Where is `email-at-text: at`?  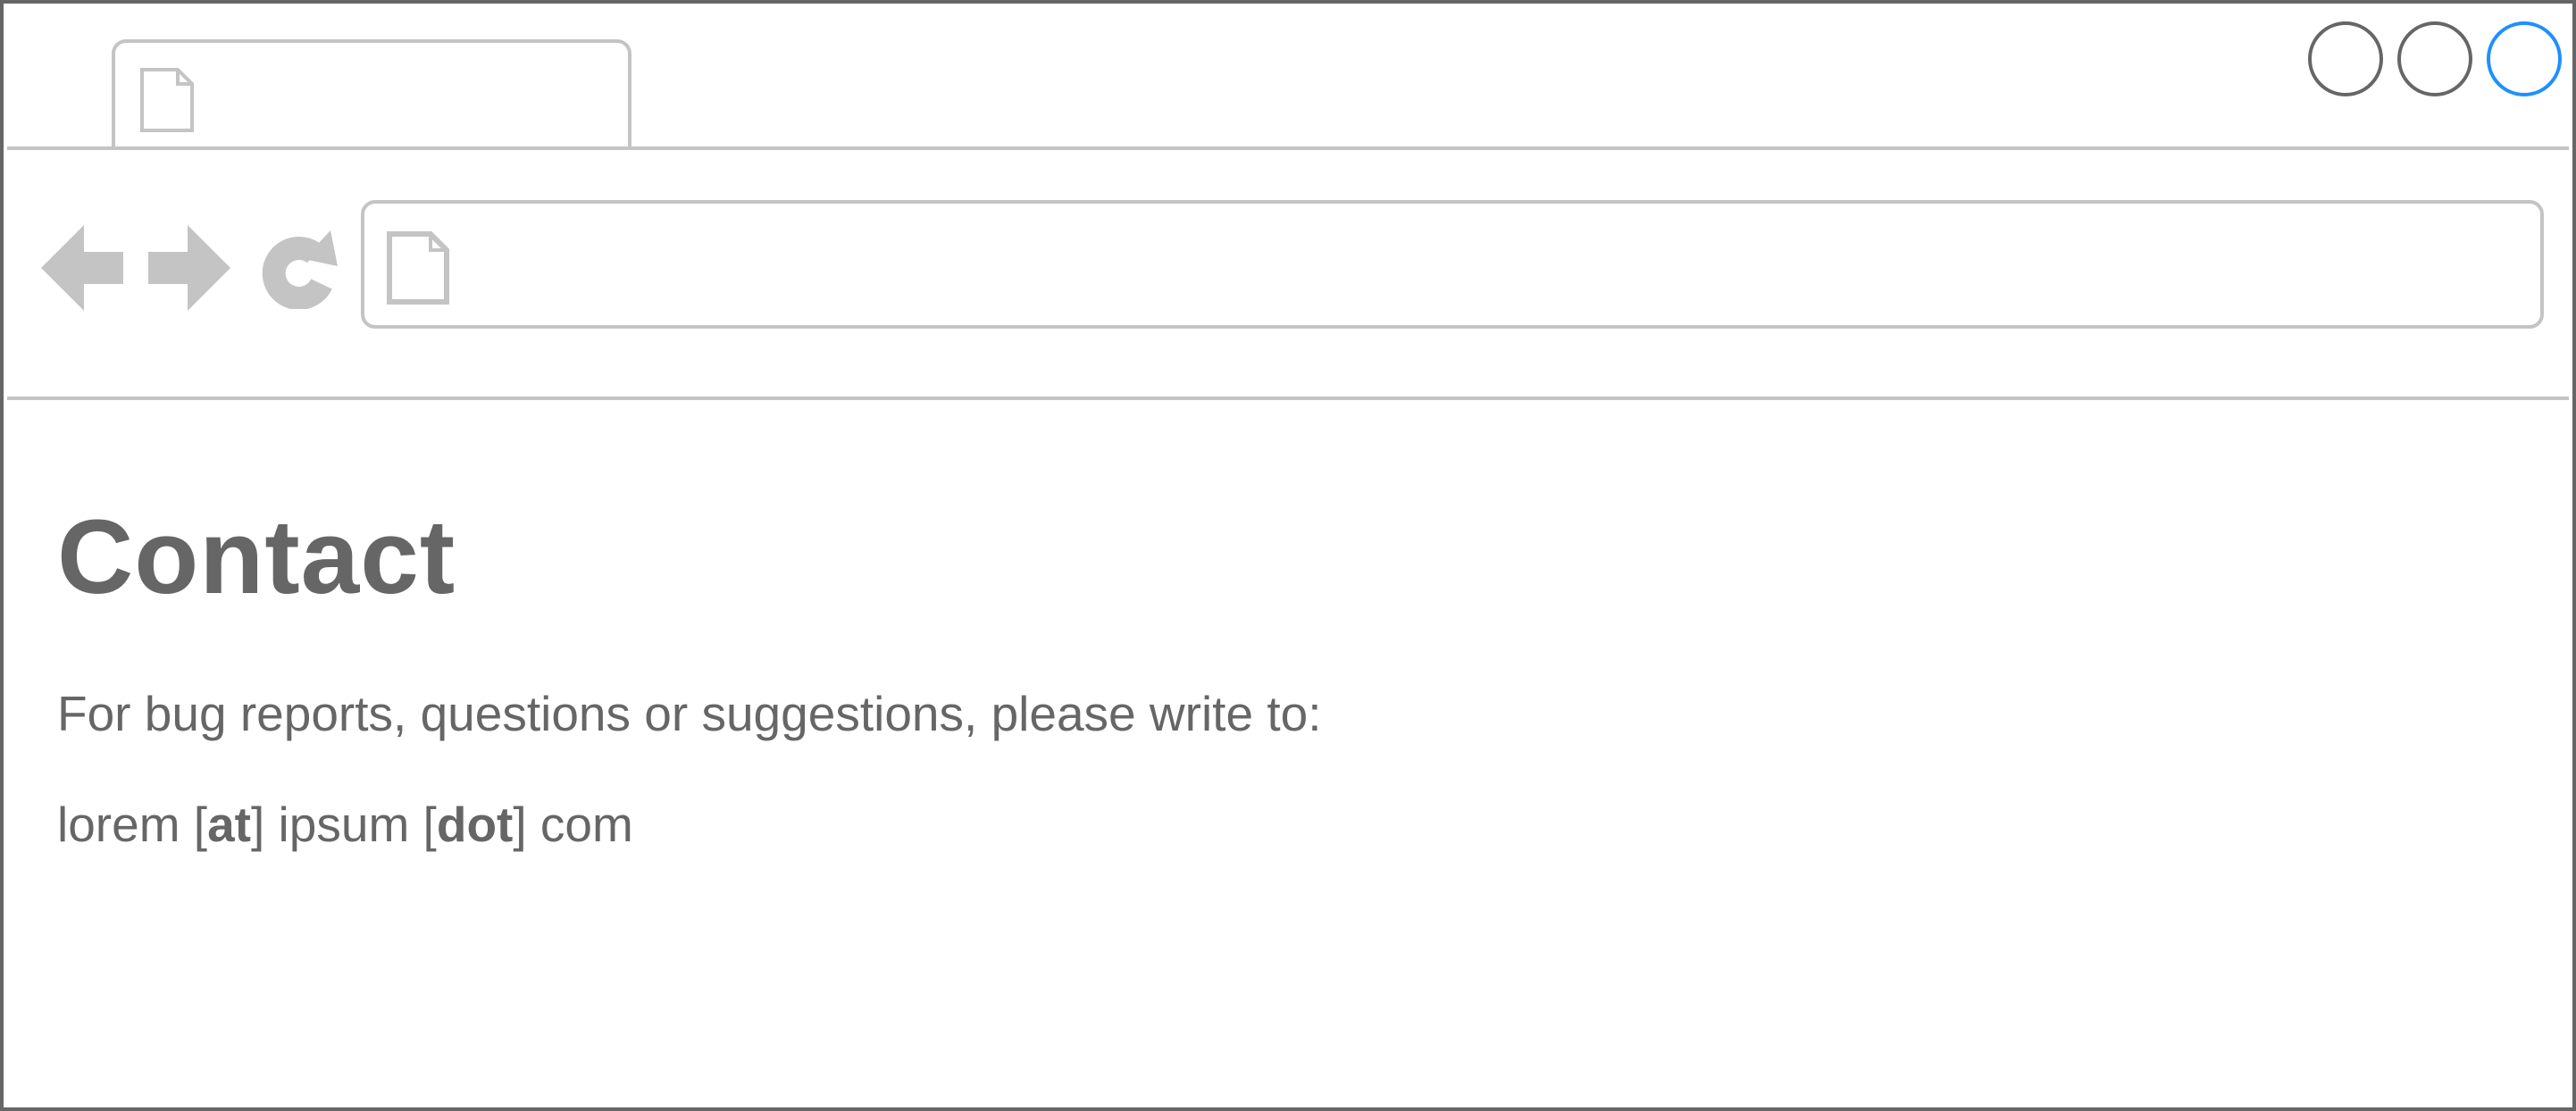 email-at-text: at is located at coordinates (229, 824).